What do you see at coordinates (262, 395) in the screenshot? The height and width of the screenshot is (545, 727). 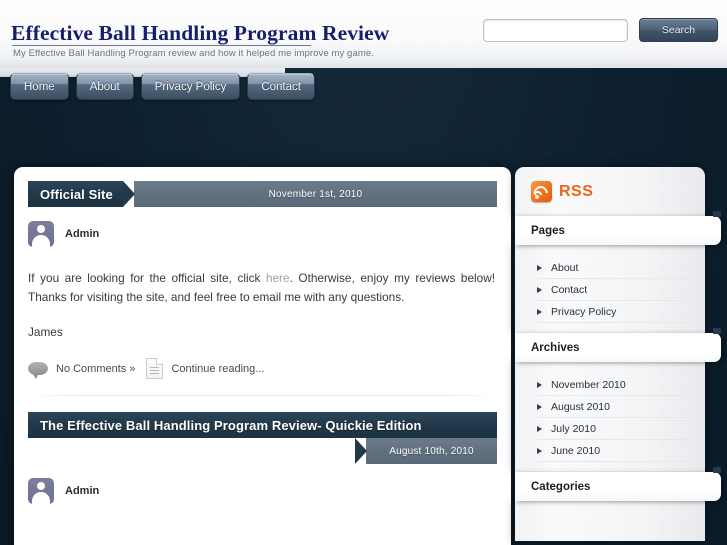 I see `post-divider` at bounding box center [262, 395].